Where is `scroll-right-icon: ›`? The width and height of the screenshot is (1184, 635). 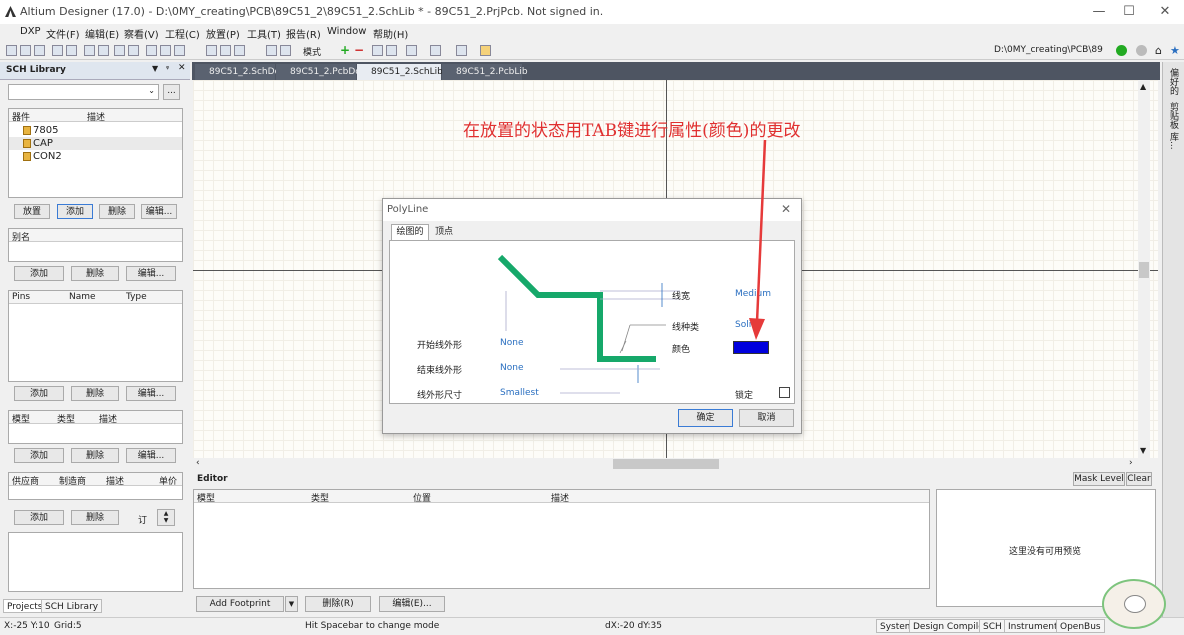
scroll-right-icon: › is located at coordinates (1131, 463).